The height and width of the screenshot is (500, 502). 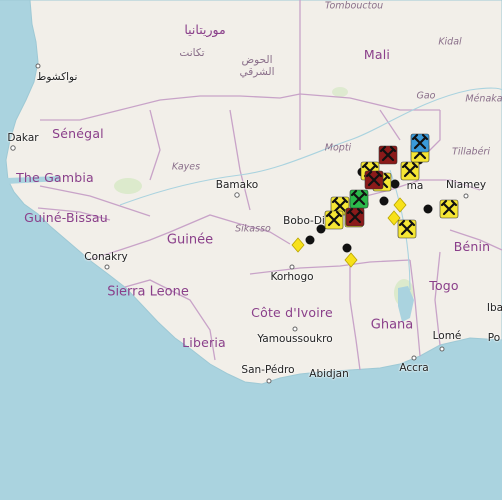 I want to click on label-bobo: Bobo-Di, so click(x=304, y=220).